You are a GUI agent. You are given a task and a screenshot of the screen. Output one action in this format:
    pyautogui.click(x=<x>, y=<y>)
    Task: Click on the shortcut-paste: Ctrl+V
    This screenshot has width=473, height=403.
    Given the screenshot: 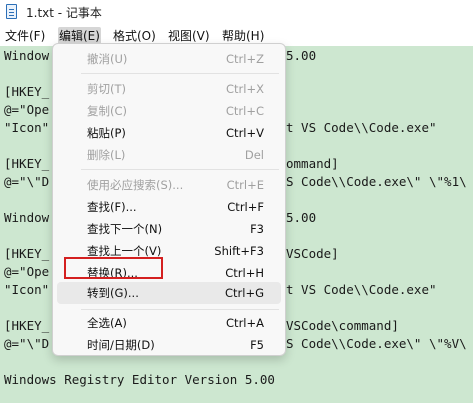 What is the action you would take?
    pyautogui.click(x=245, y=133)
    